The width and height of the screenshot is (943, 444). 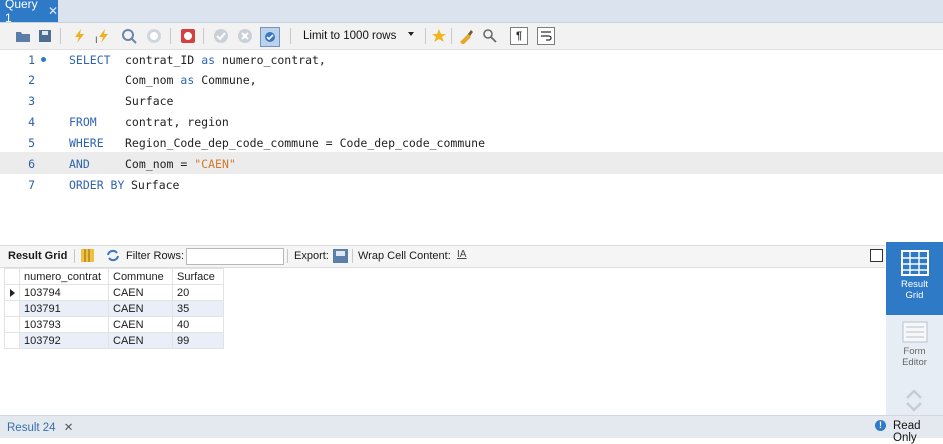 What do you see at coordinates (198, 292) in the screenshot?
I see `table-cell: 20` at bounding box center [198, 292].